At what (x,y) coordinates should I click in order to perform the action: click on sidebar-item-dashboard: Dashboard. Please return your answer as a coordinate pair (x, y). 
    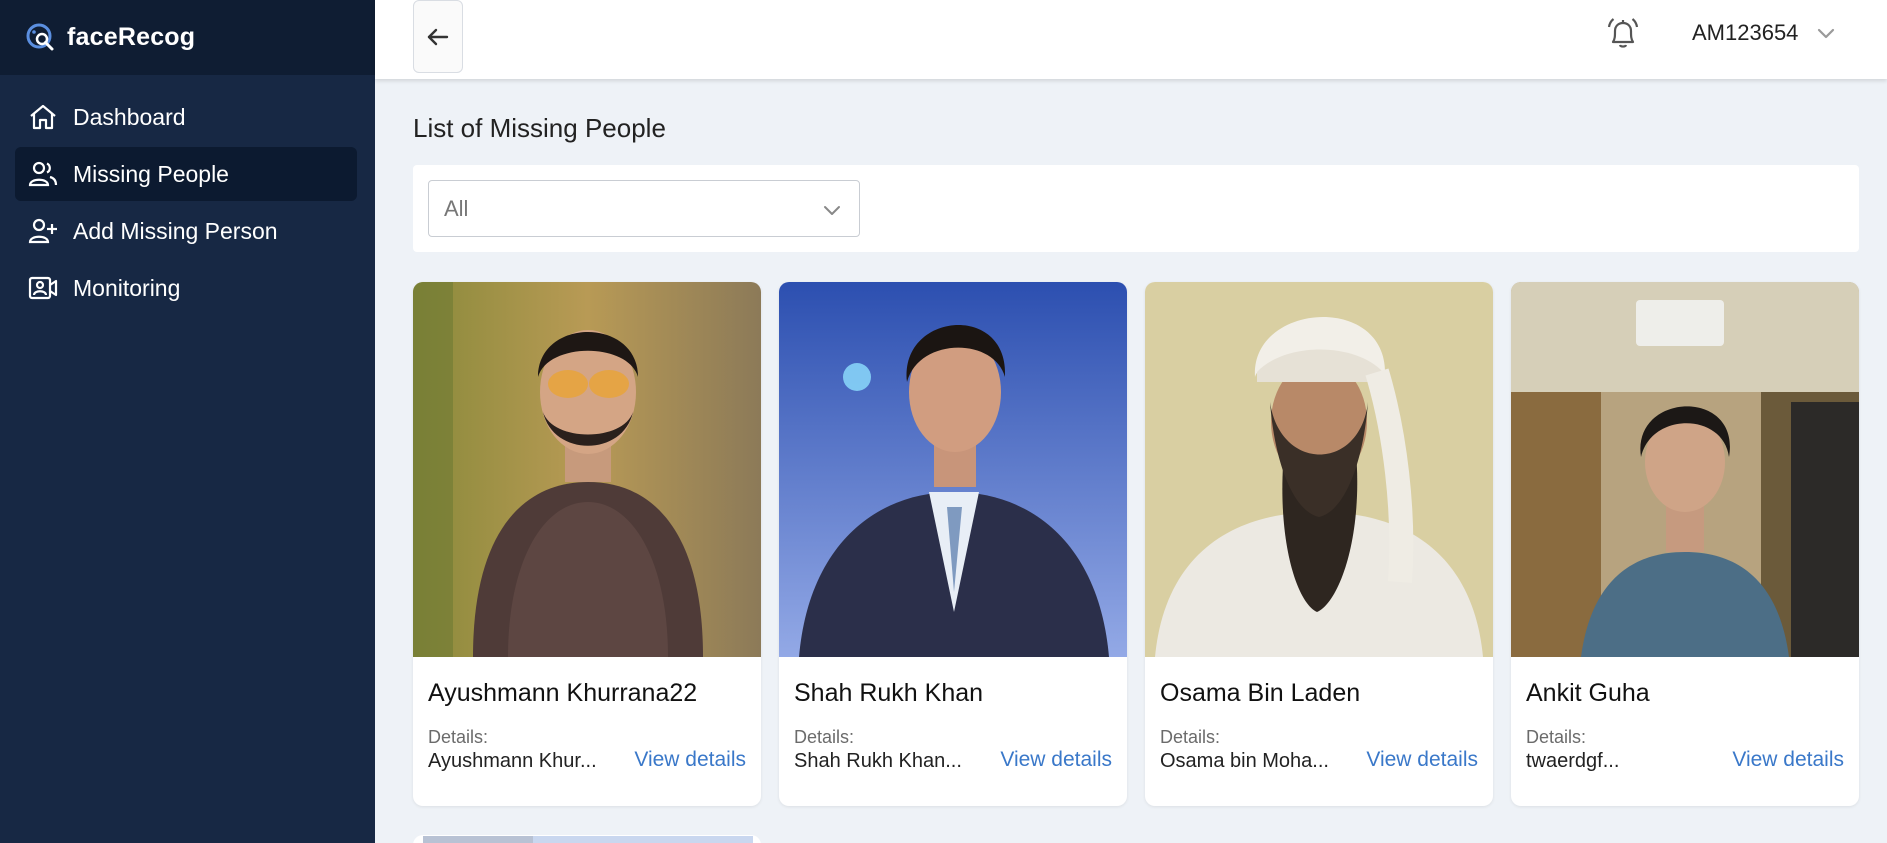
    Looking at the image, I should click on (186, 117).